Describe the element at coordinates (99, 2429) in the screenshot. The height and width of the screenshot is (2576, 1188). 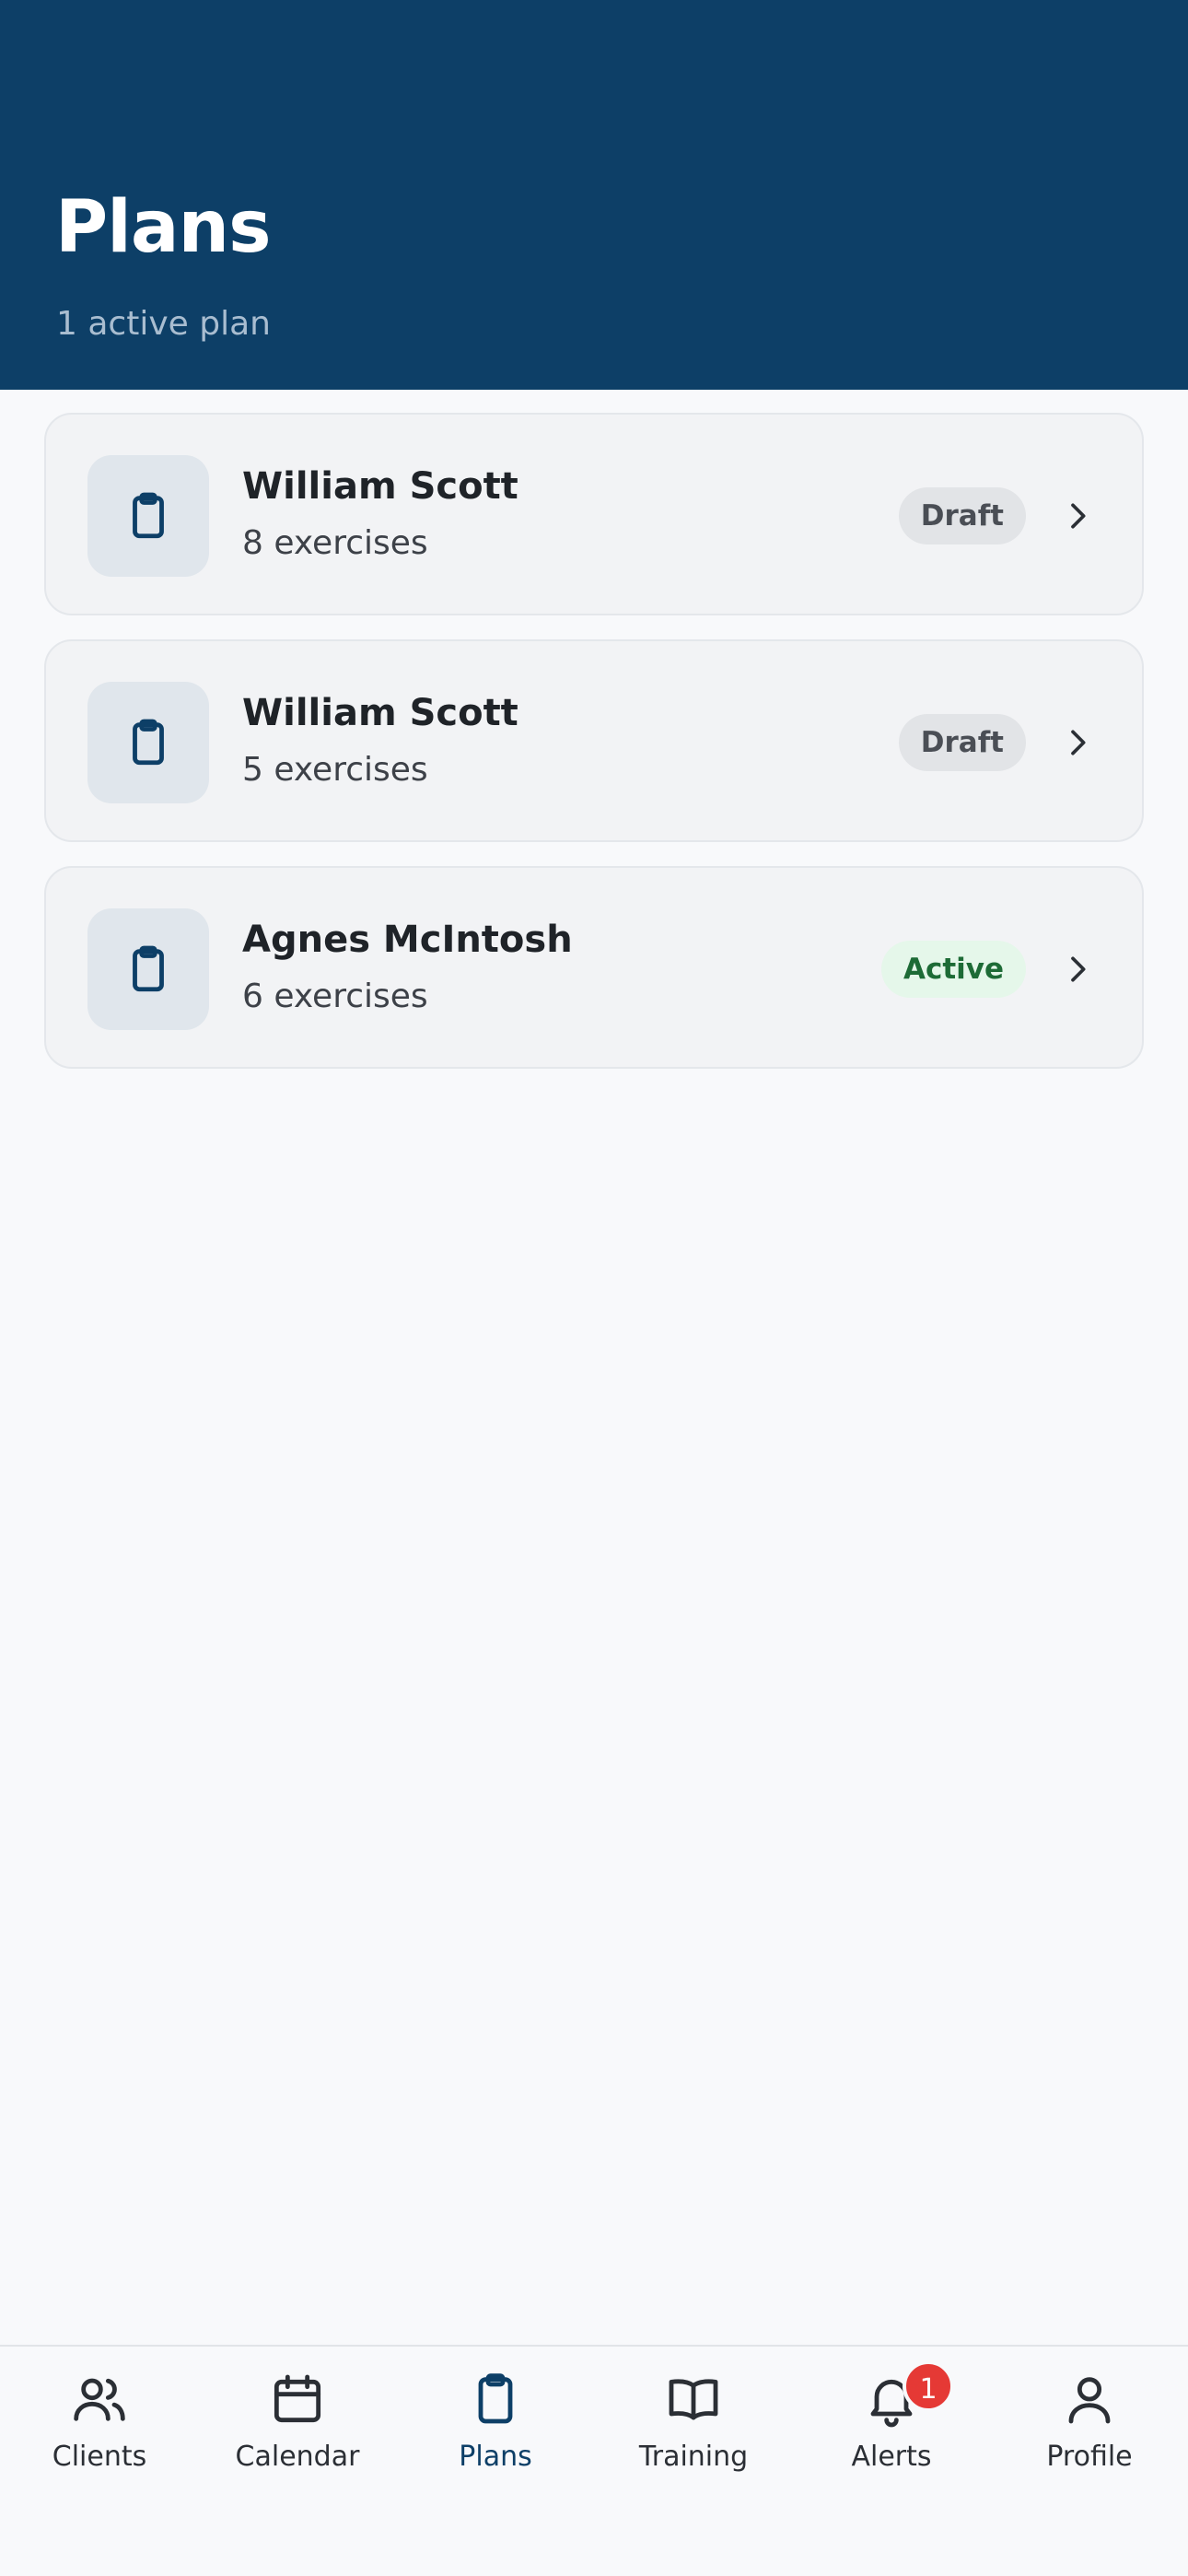
I see `tab-clients: Clients` at that location.